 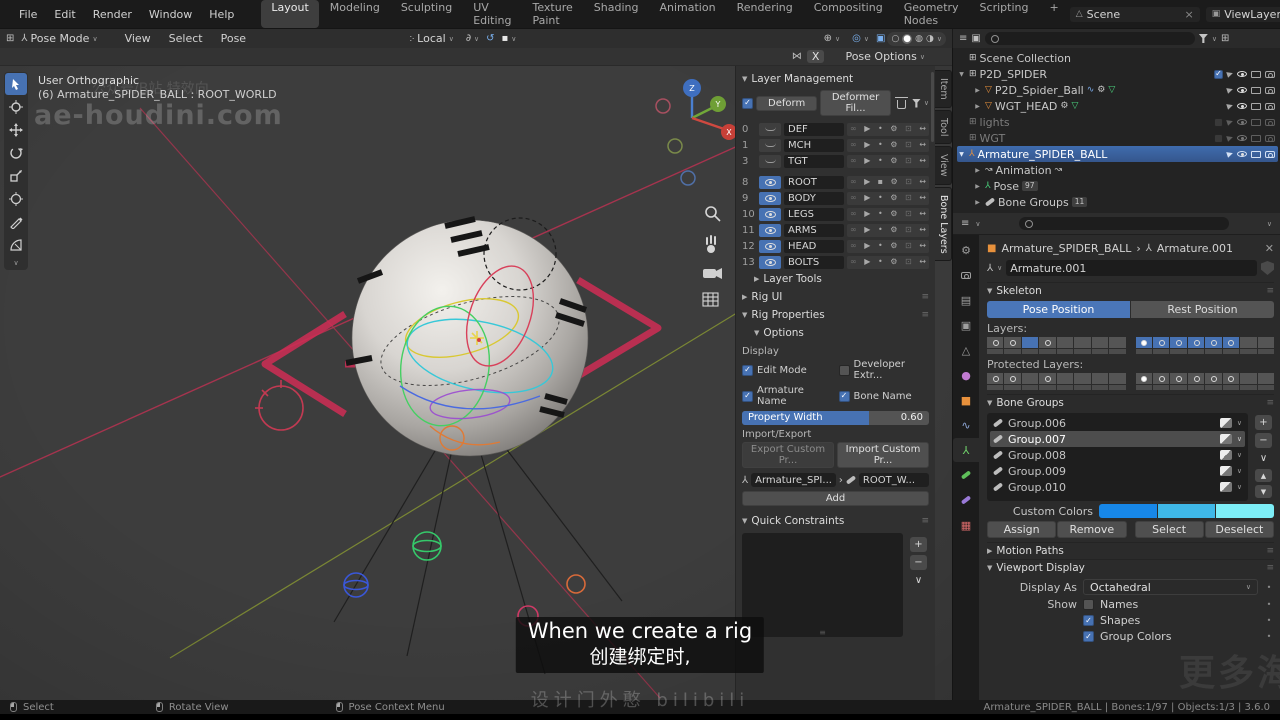 What do you see at coordinates (16, 84) in the screenshot?
I see `tool-select-box` at bounding box center [16, 84].